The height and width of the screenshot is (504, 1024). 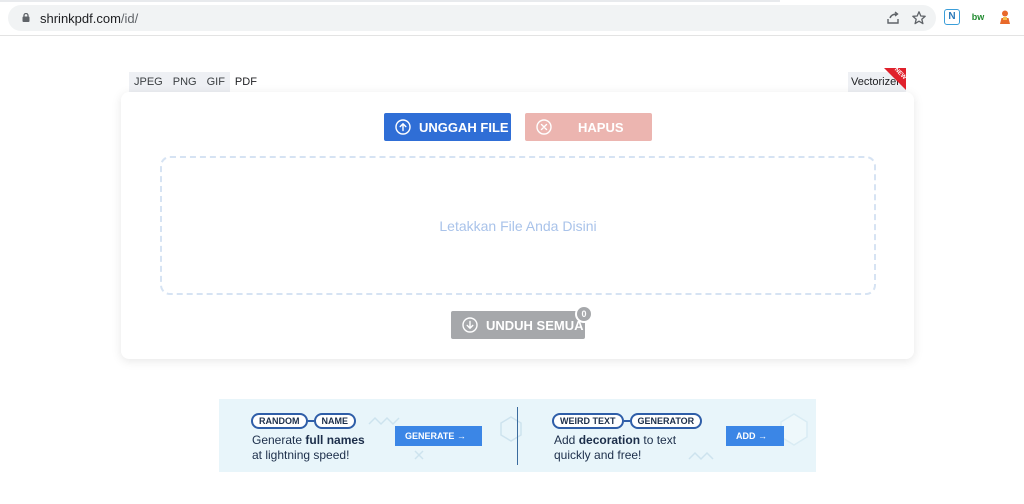 I want to click on delete-label: HAPUS, so click(x=601, y=127).